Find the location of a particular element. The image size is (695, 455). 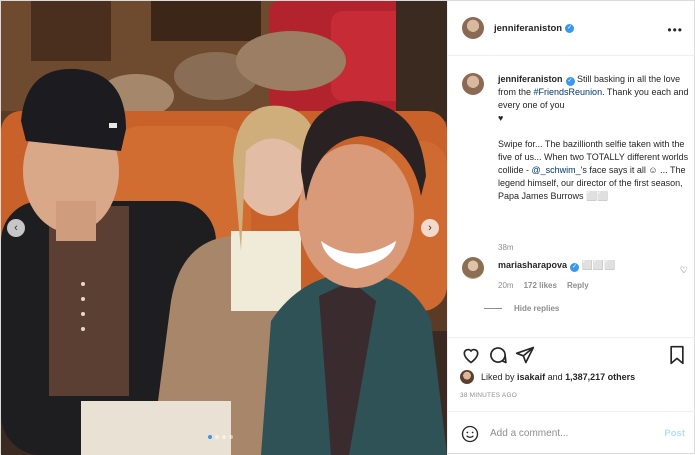

carousel-prev-button: ‹ is located at coordinates (16, 228).